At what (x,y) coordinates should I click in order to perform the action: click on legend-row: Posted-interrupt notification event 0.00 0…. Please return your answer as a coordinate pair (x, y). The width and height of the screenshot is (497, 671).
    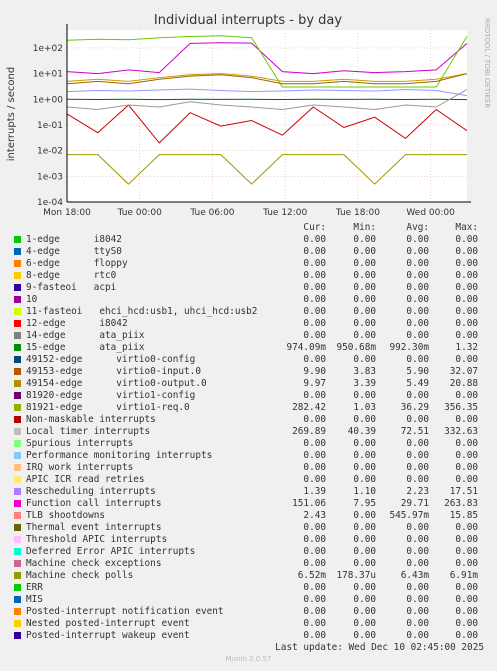
    Looking at the image, I should click on (252, 612).